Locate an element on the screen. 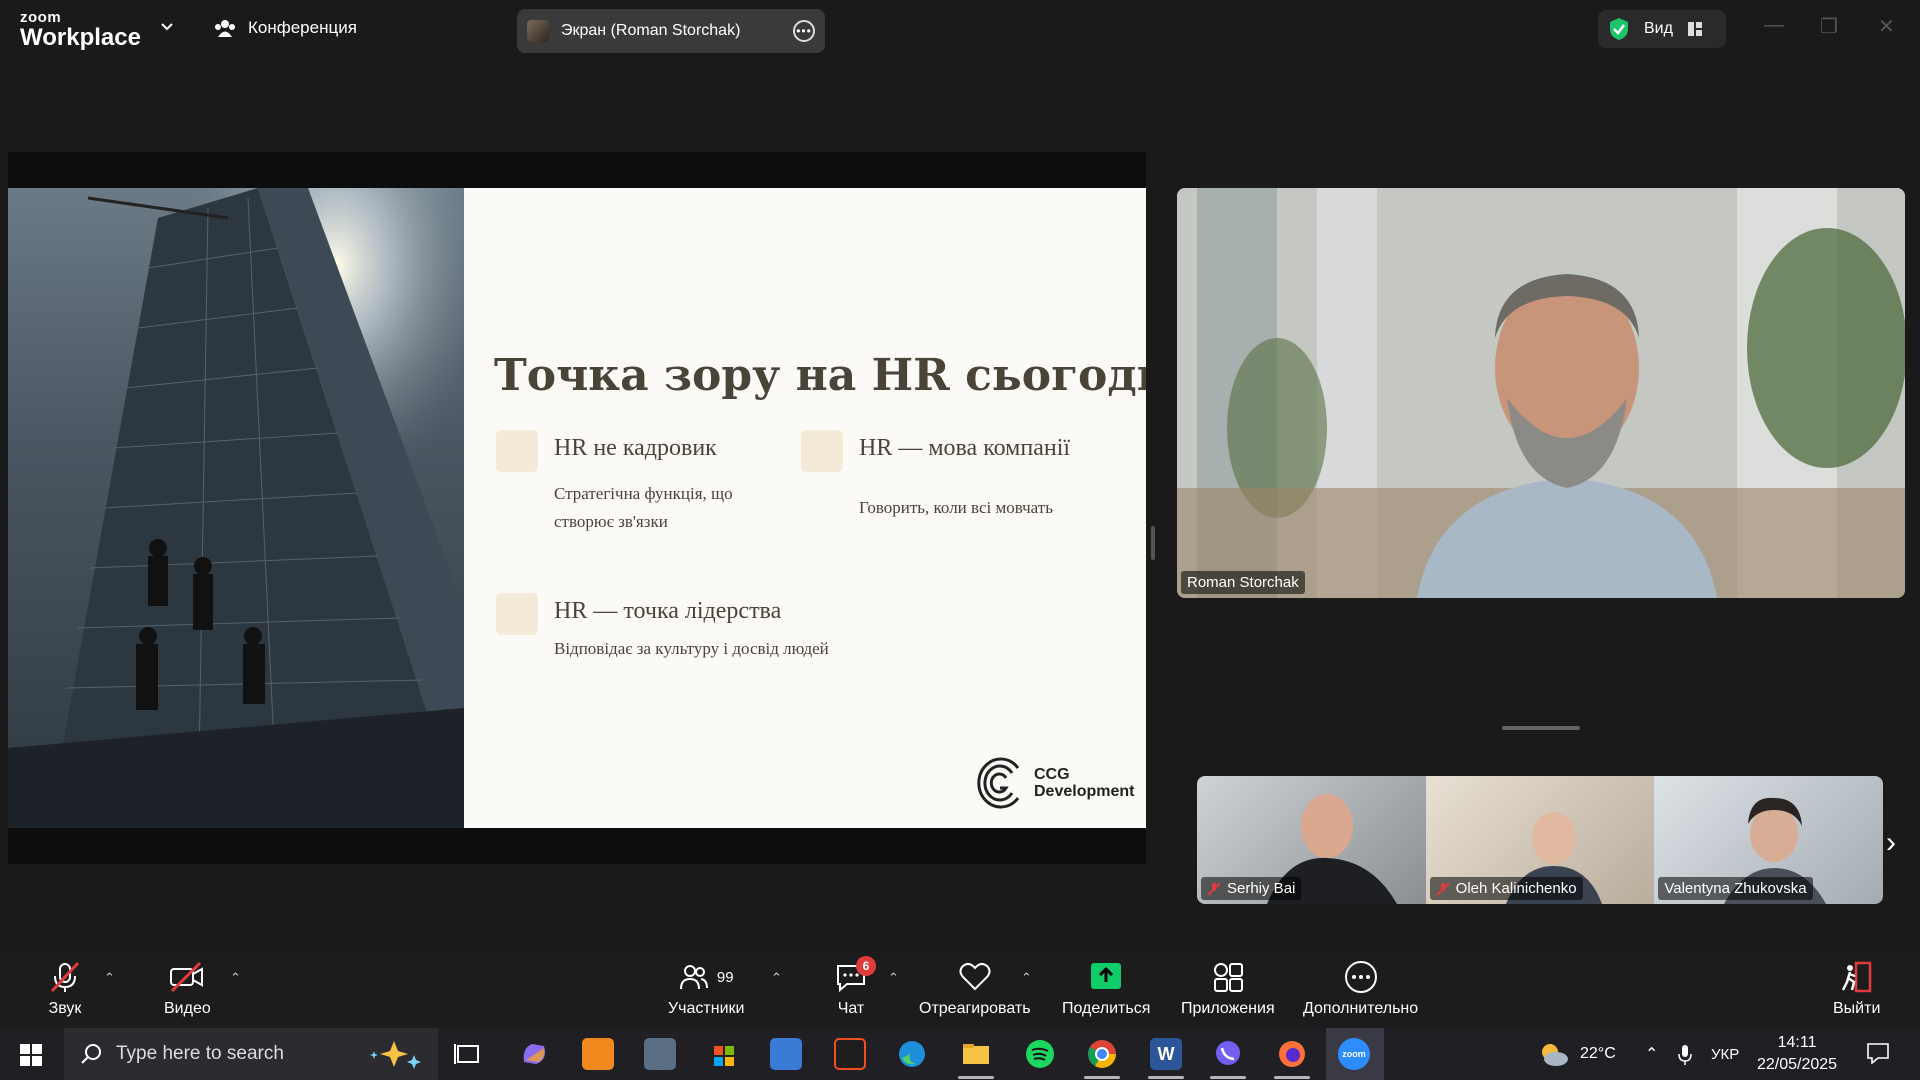 This screenshot has width=1920, height=1080. video-options-caret: ⌃ is located at coordinates (235, 978).